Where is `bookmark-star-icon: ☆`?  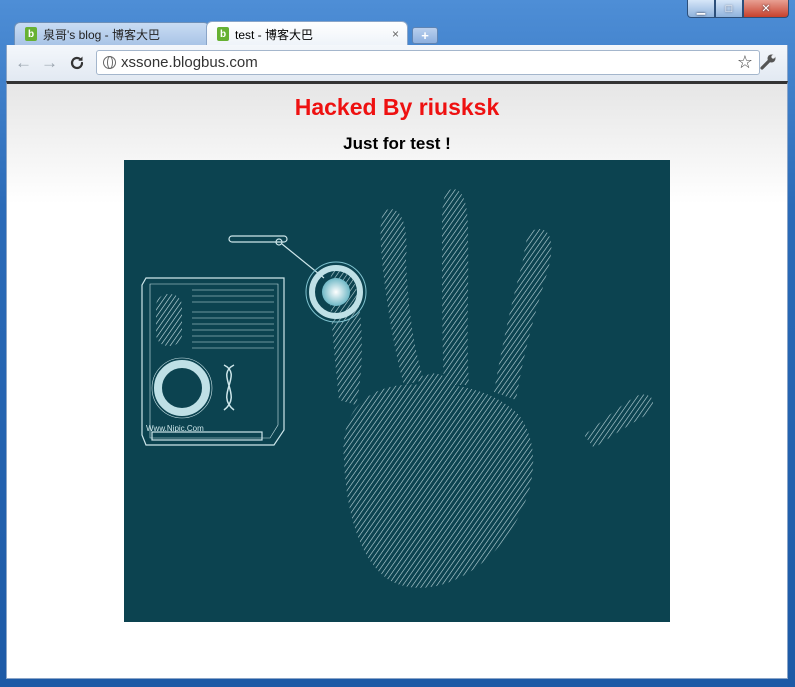
bookmark-star-icon: ☆ is located at coordinates (745, 62).